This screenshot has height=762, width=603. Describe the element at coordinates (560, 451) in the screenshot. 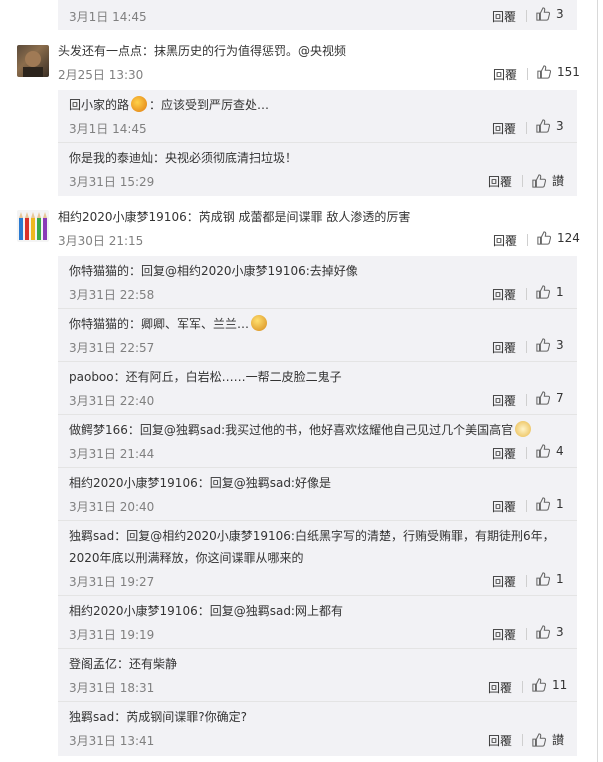

I see `like-count: 4` at that location.